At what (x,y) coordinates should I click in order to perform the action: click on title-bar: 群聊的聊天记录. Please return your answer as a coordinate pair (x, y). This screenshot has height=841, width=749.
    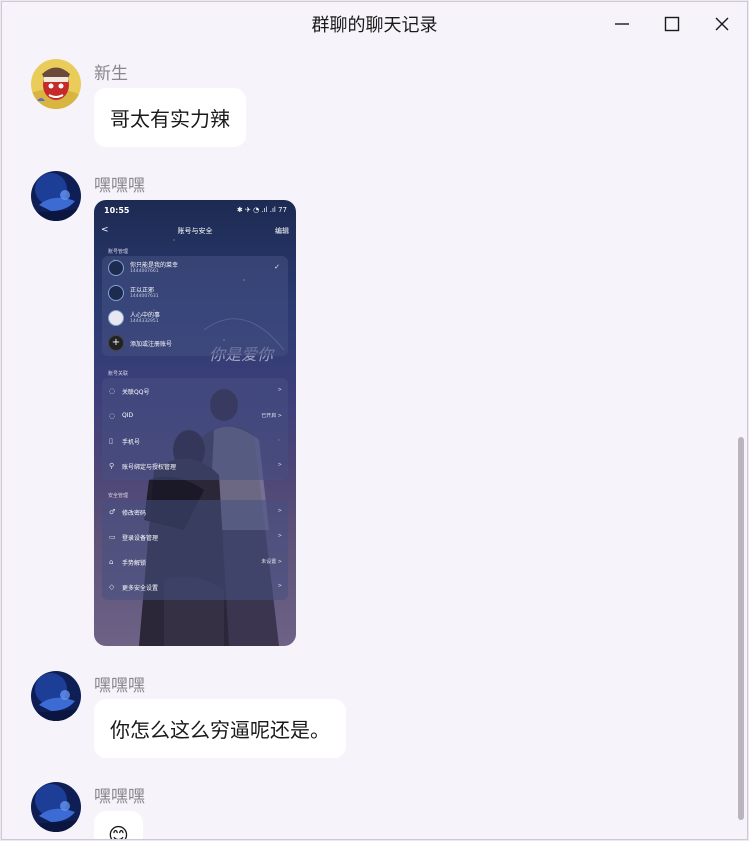
    Looking at the image, I should click on (374, 24).